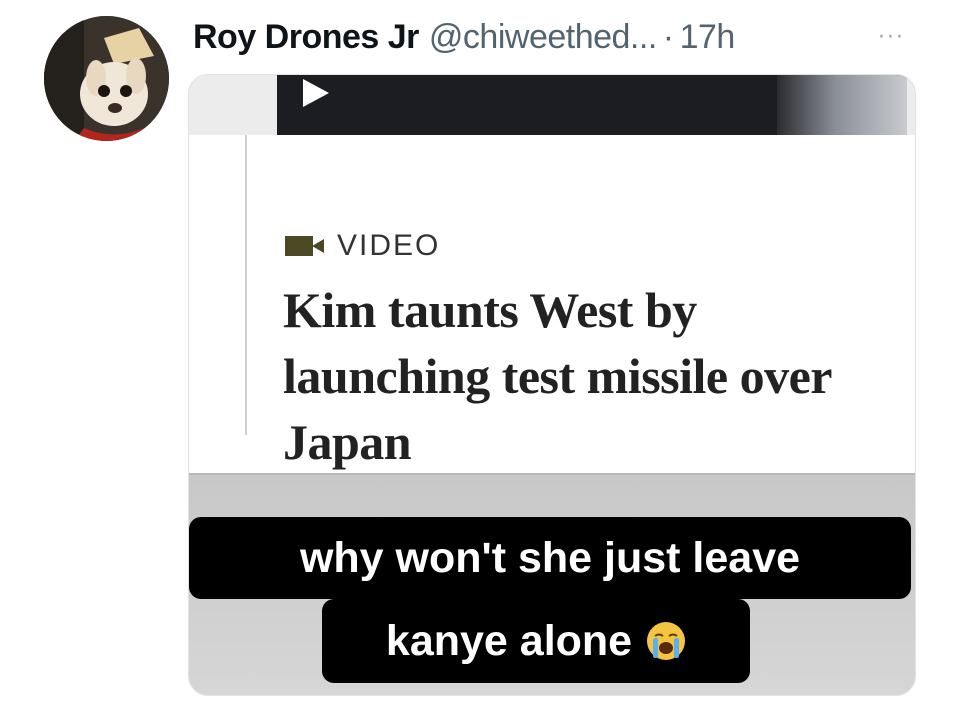  I want to click on video-thumbnail, so click(592, 105).